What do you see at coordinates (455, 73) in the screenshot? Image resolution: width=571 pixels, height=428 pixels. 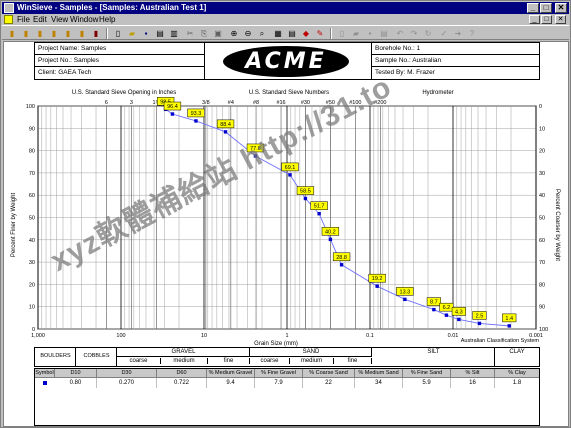 I see `tested-by: Tested By: M. Frazer` at bounding box center [455, 73].